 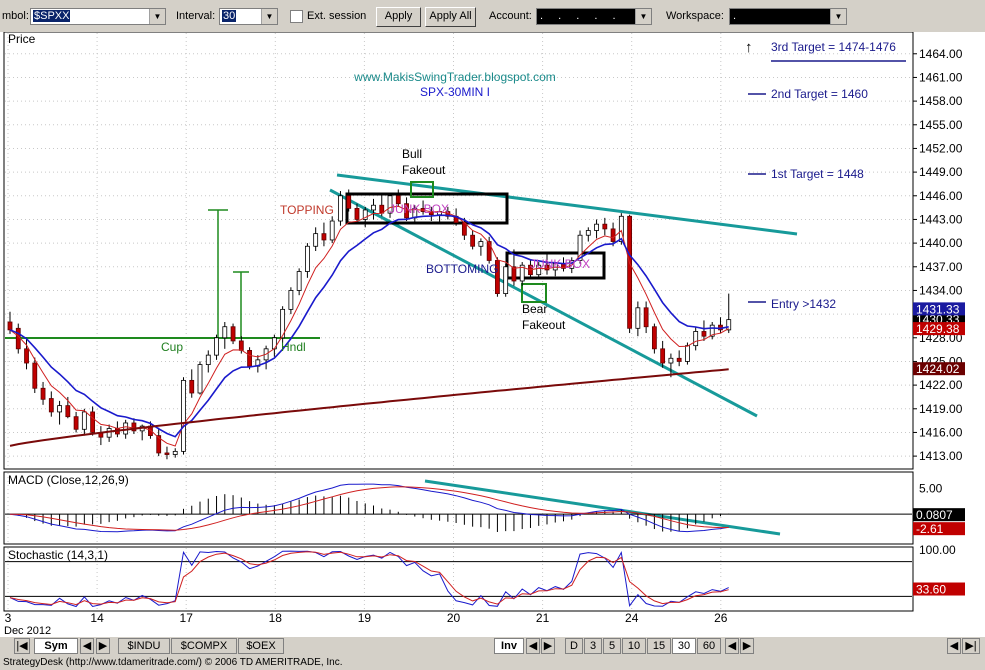 I want to click on tab-interval-prev-icon: ◀, so click(x=732, y=646).